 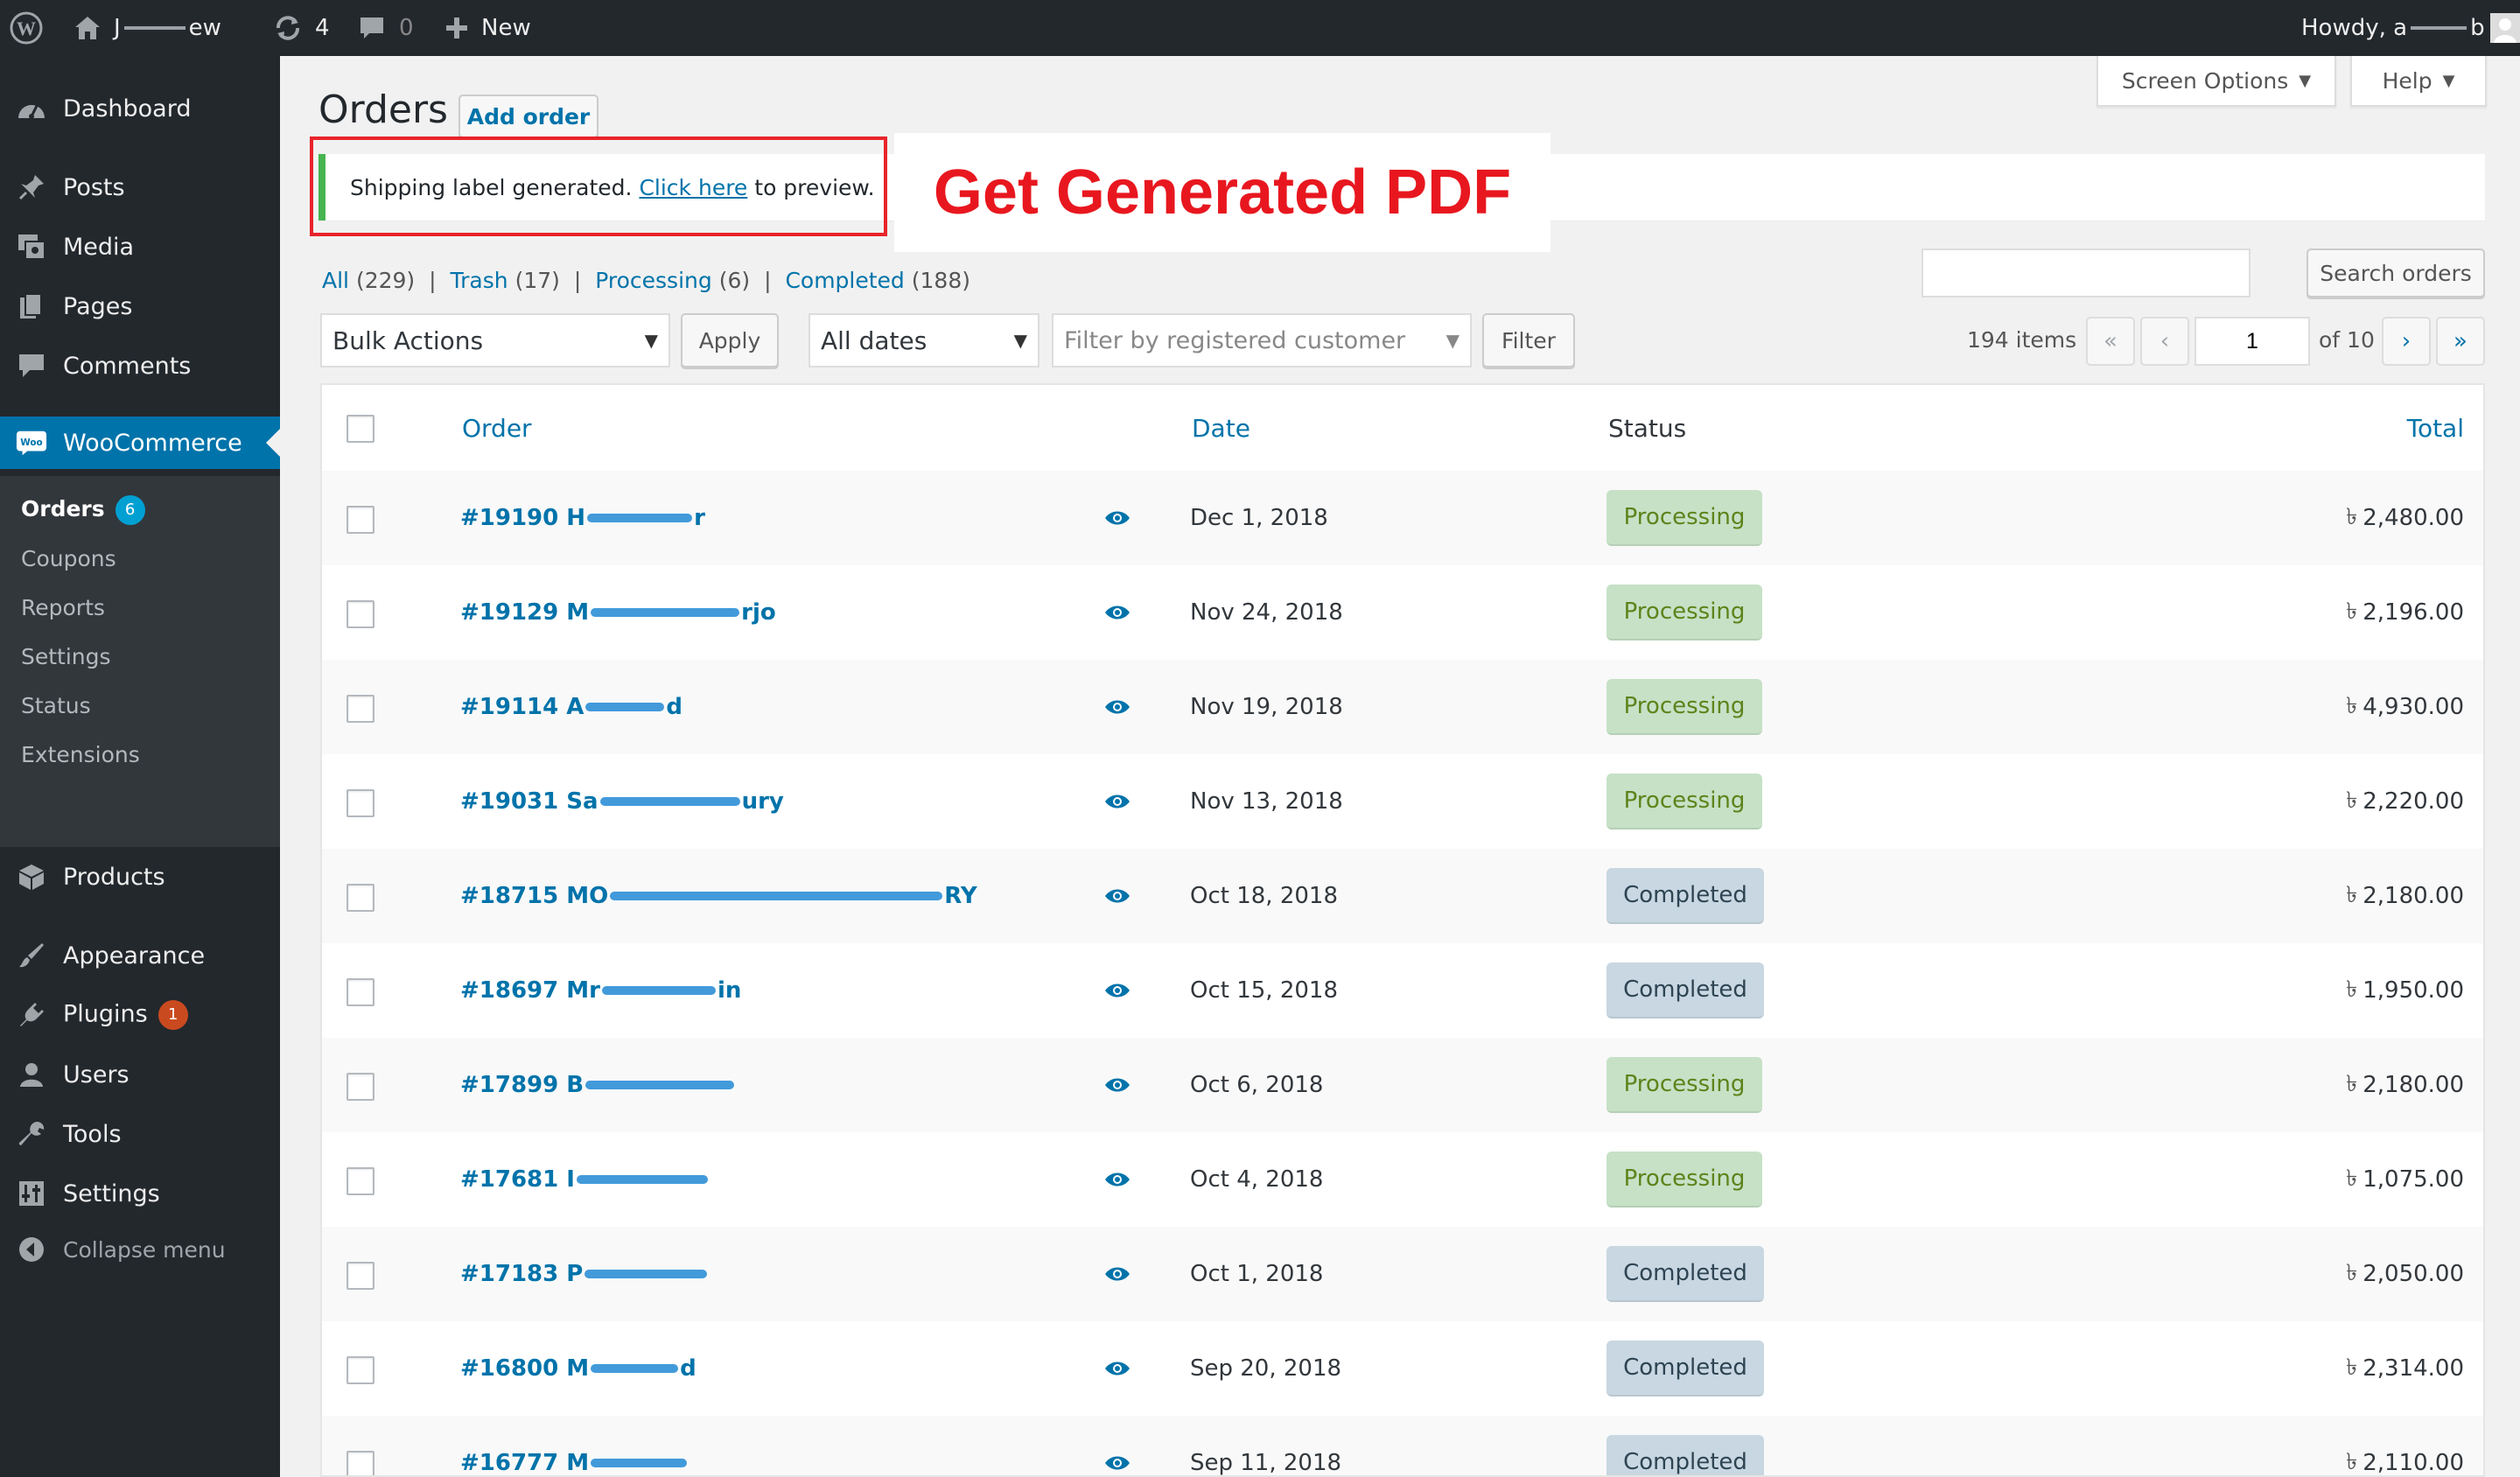 What do you see at coordinates (147, 28) in the screenshot?
I see `site-name-link: J ew` at bounding box center [147, 28].